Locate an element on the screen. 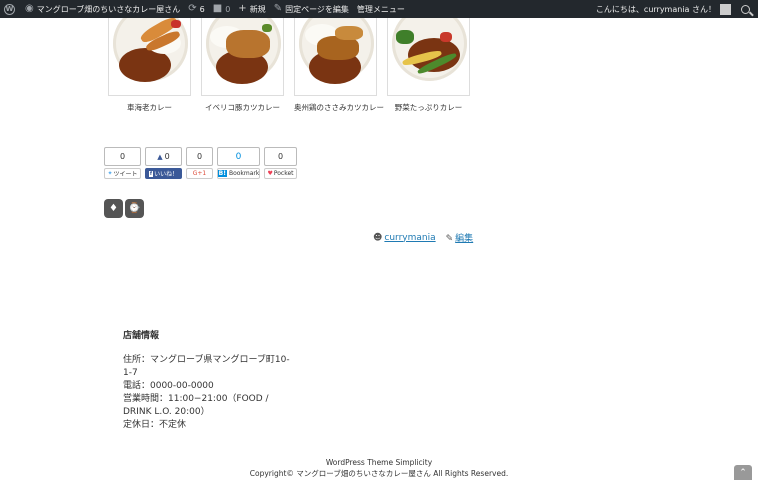  back-to-top-button: ⌃ is located at coordinates (743, 472).